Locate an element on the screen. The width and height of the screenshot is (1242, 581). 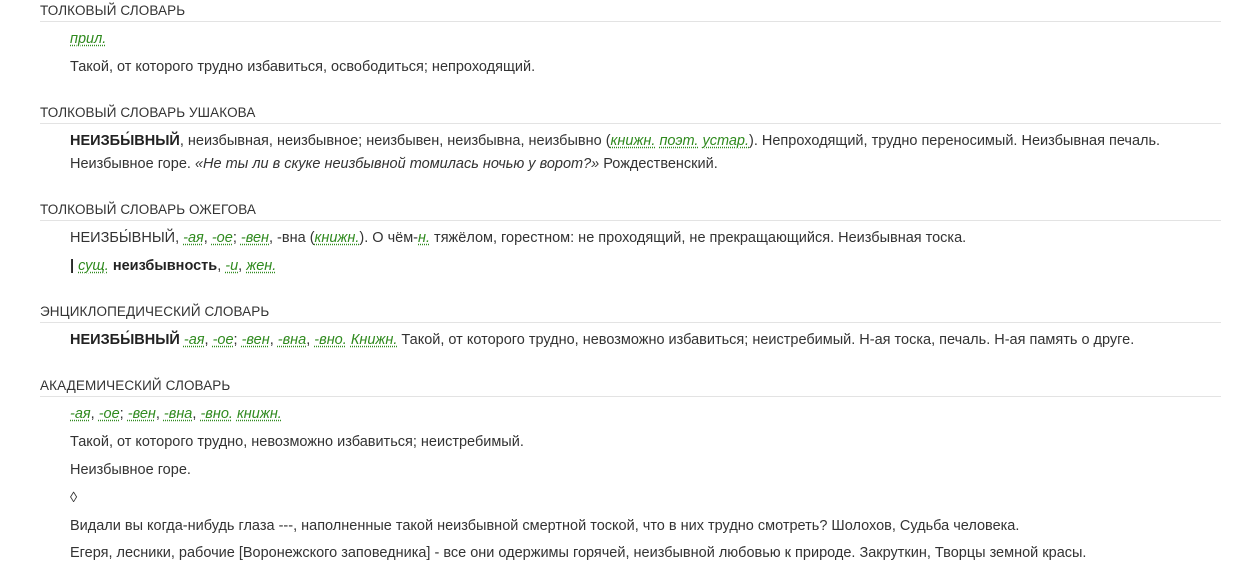
section-title: ЭНЦИКЛОПЕДИЧЕСКИЙ СЛОВАРЬ is located at coordinates (630, 313).